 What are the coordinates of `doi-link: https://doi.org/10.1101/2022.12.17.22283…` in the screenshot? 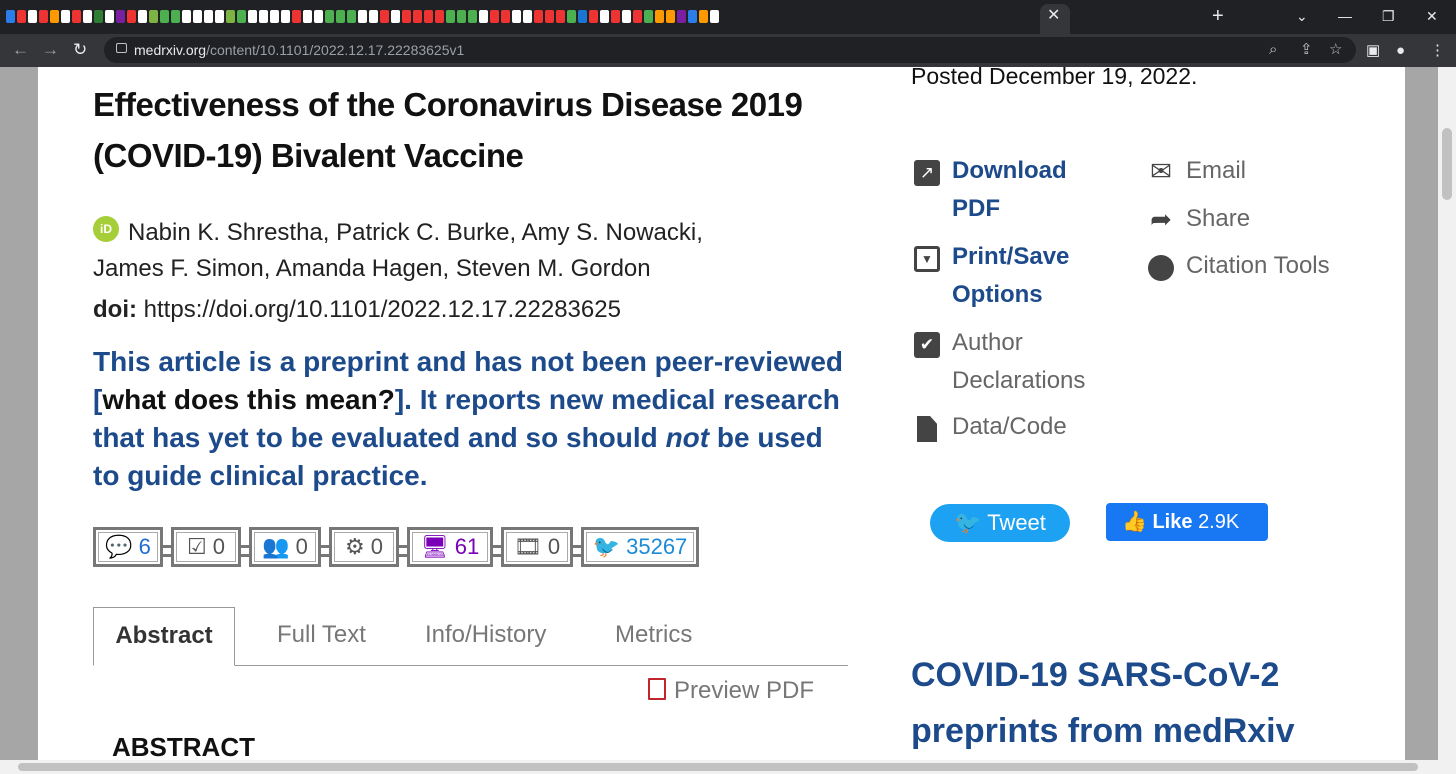 It's located at (382, 309).